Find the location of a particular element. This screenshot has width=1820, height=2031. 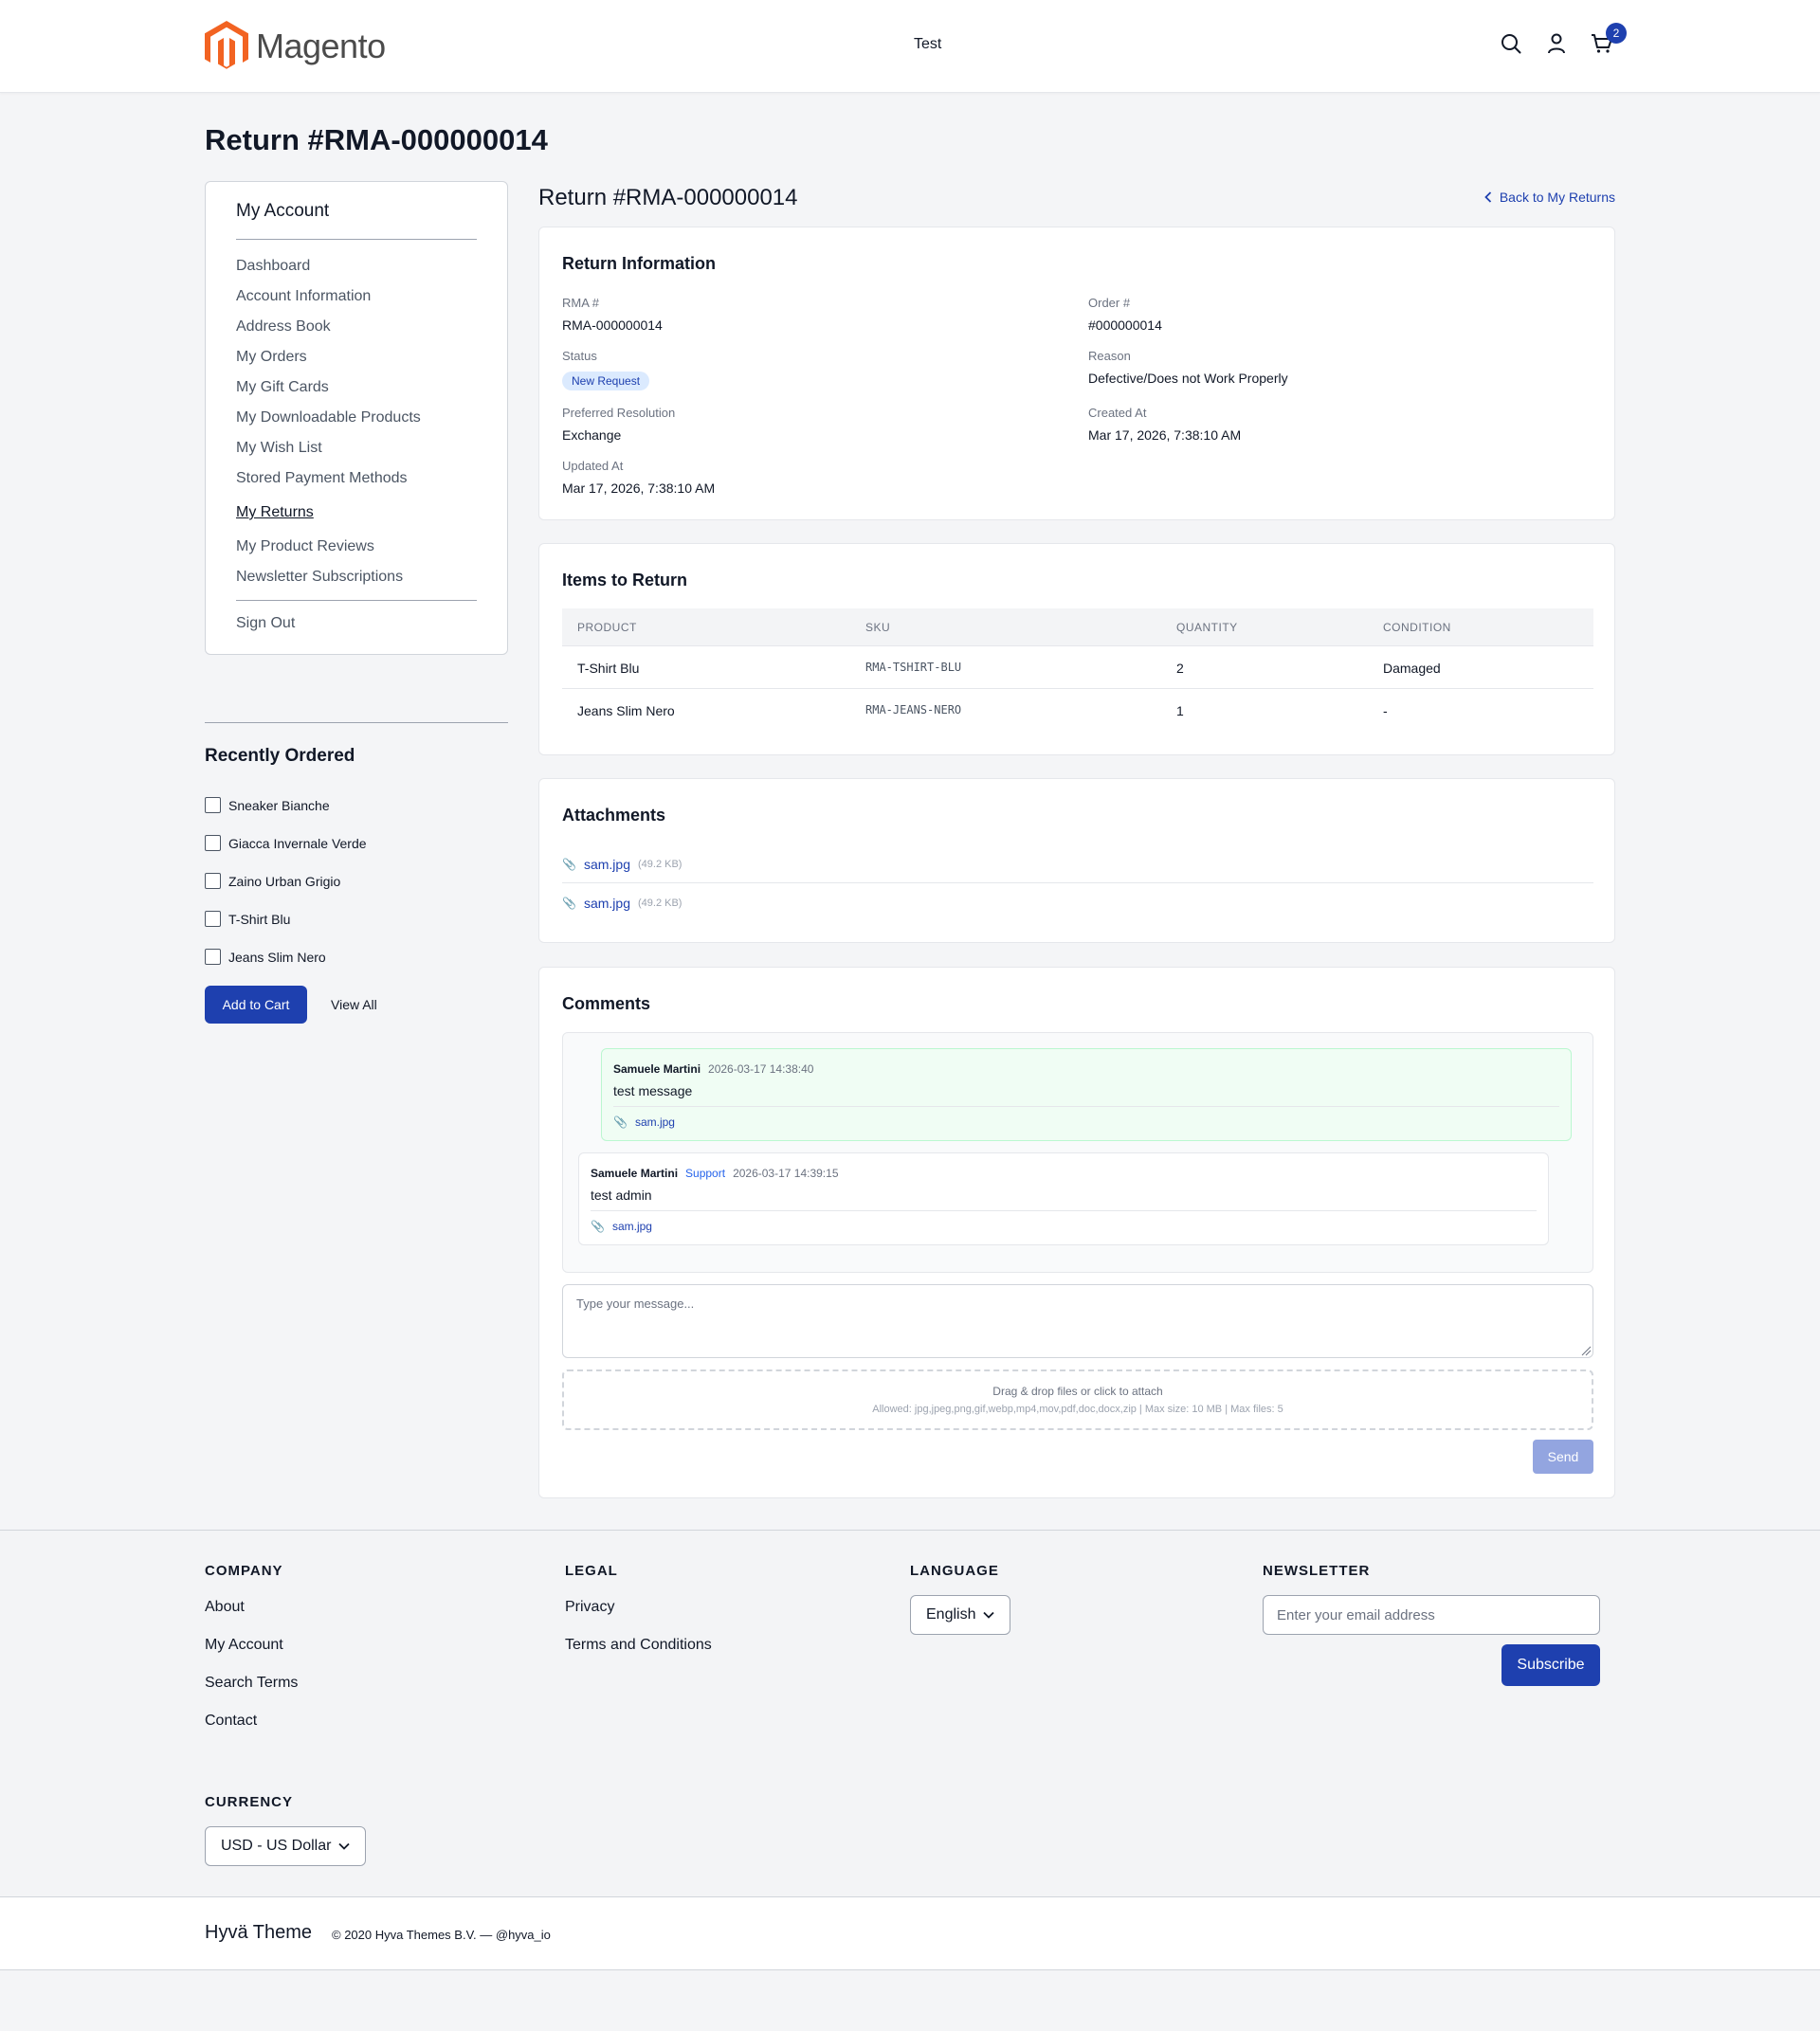

paperclip-icon: 📎 is located at coordinates (598, 1226).